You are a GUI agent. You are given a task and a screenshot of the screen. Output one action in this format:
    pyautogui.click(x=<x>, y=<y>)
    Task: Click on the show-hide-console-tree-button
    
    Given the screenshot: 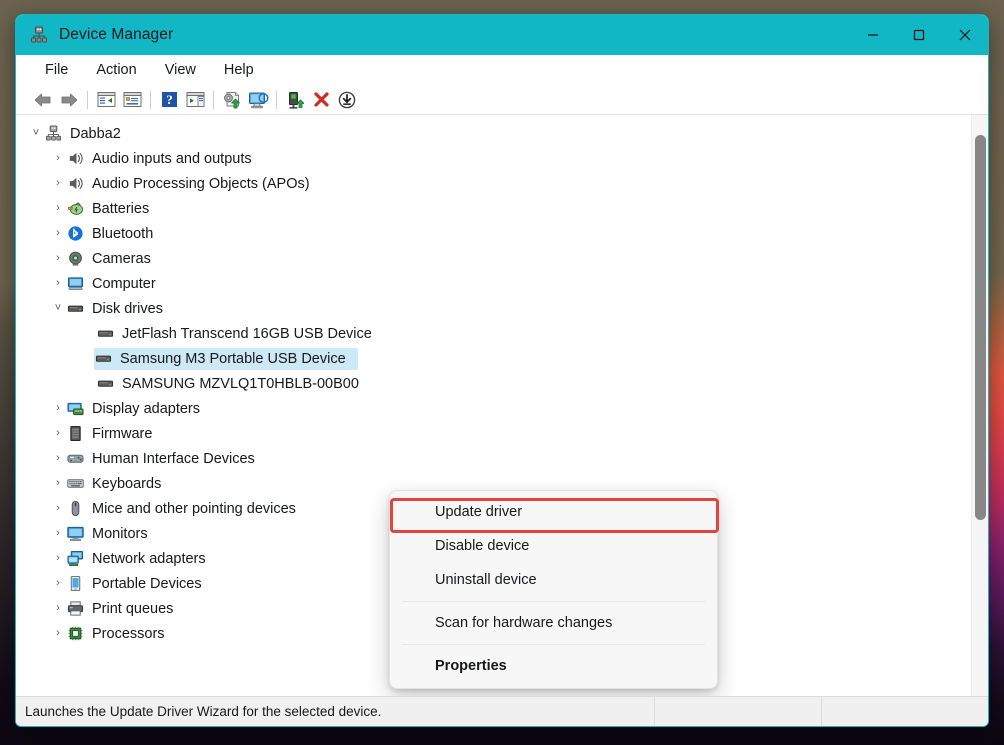 What is the action you would take?
    pyautogui.click(x=106, y=100)
    